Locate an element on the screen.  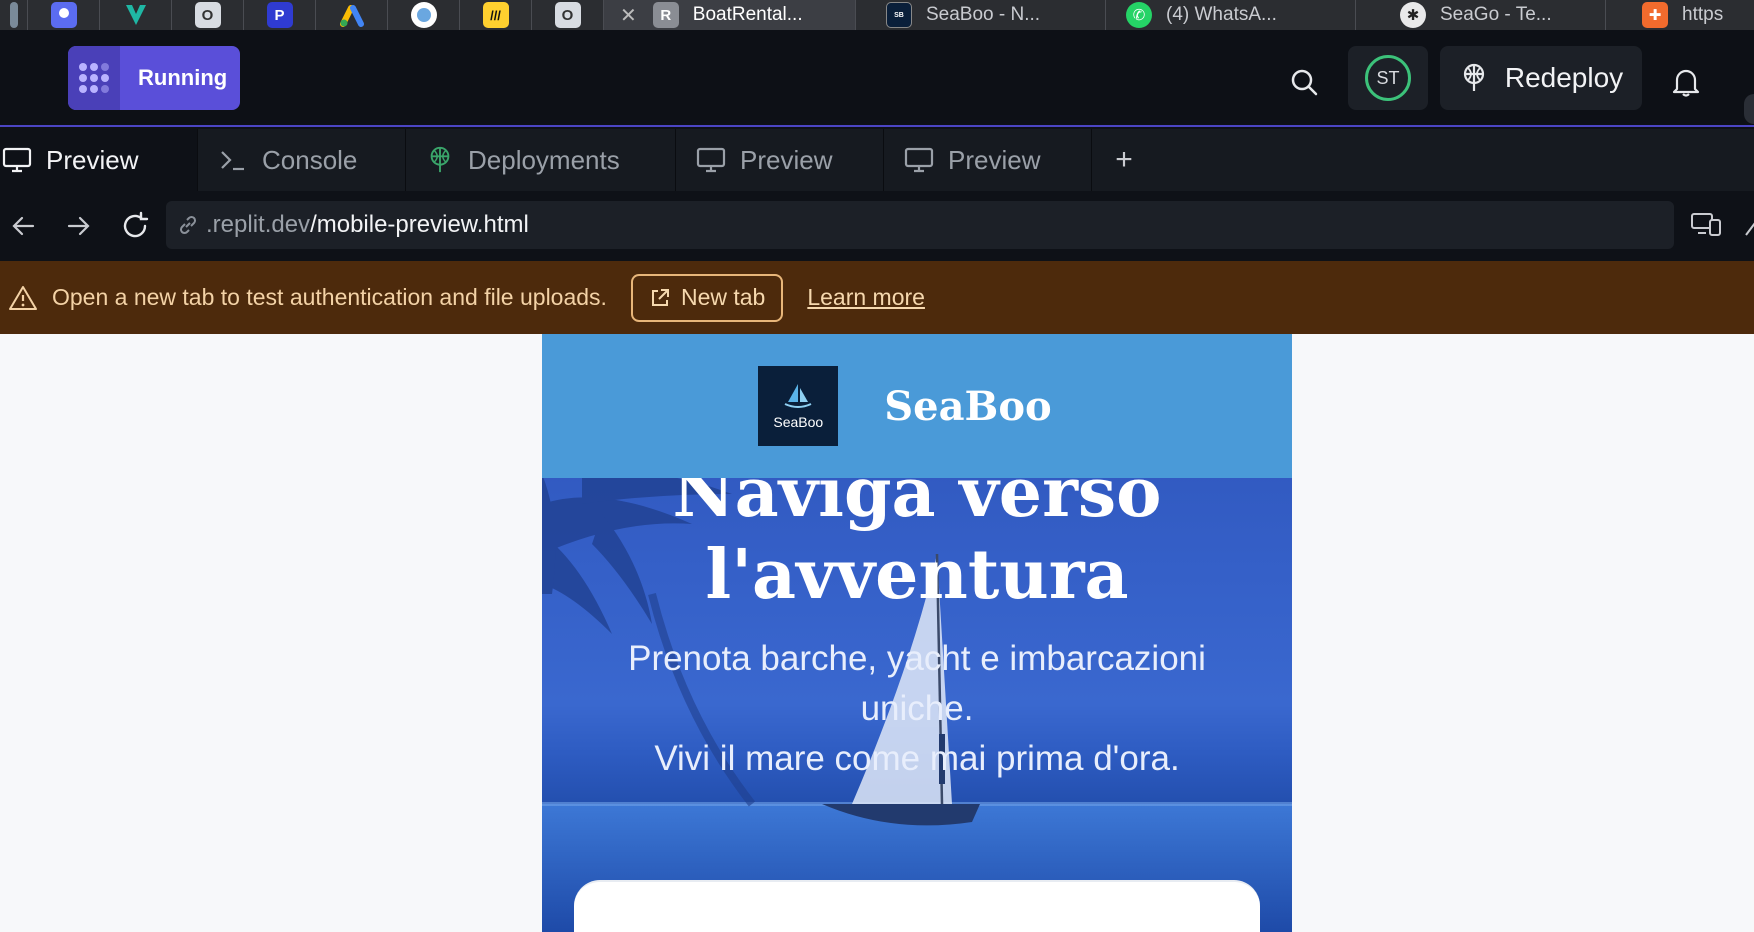
hero-title-line-2: l'avventura is located at coordinates (917, 575).